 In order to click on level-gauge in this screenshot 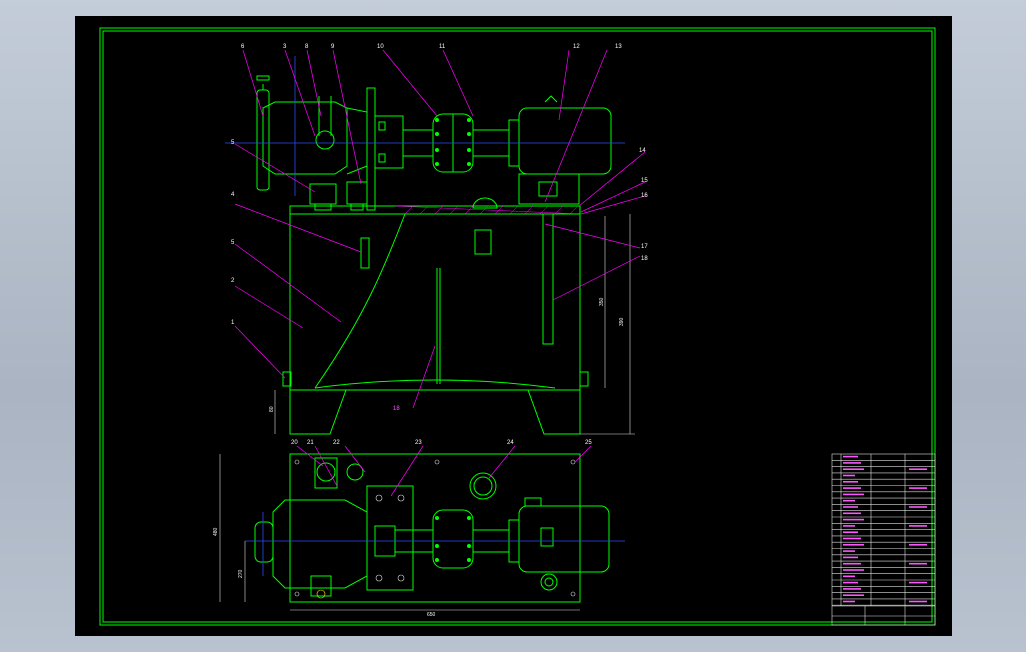, I will do `click(365, 253)`.